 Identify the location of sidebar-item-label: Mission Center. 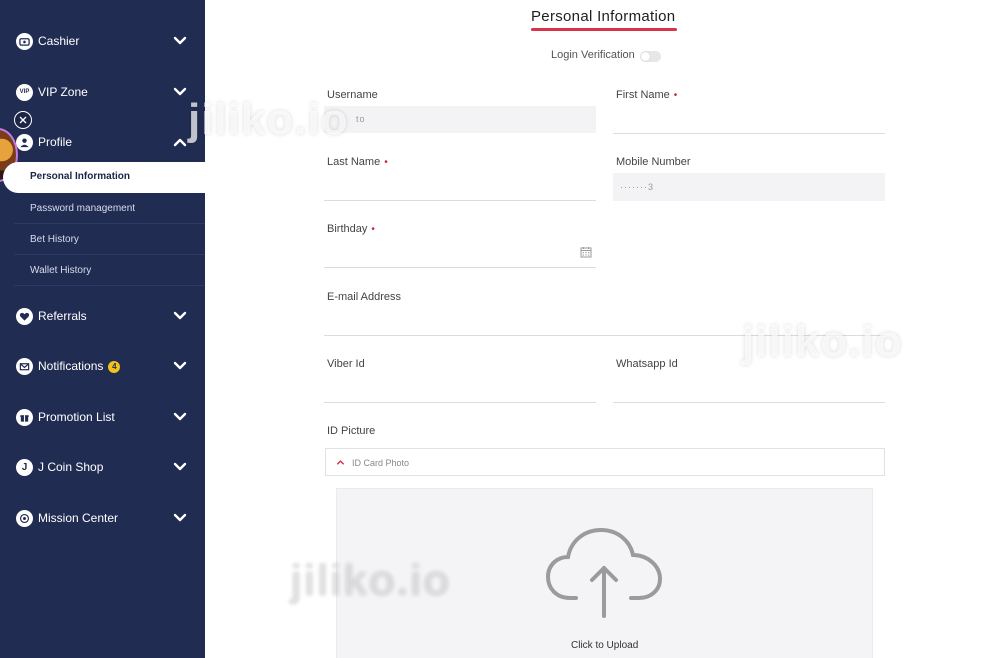
(78, 518).